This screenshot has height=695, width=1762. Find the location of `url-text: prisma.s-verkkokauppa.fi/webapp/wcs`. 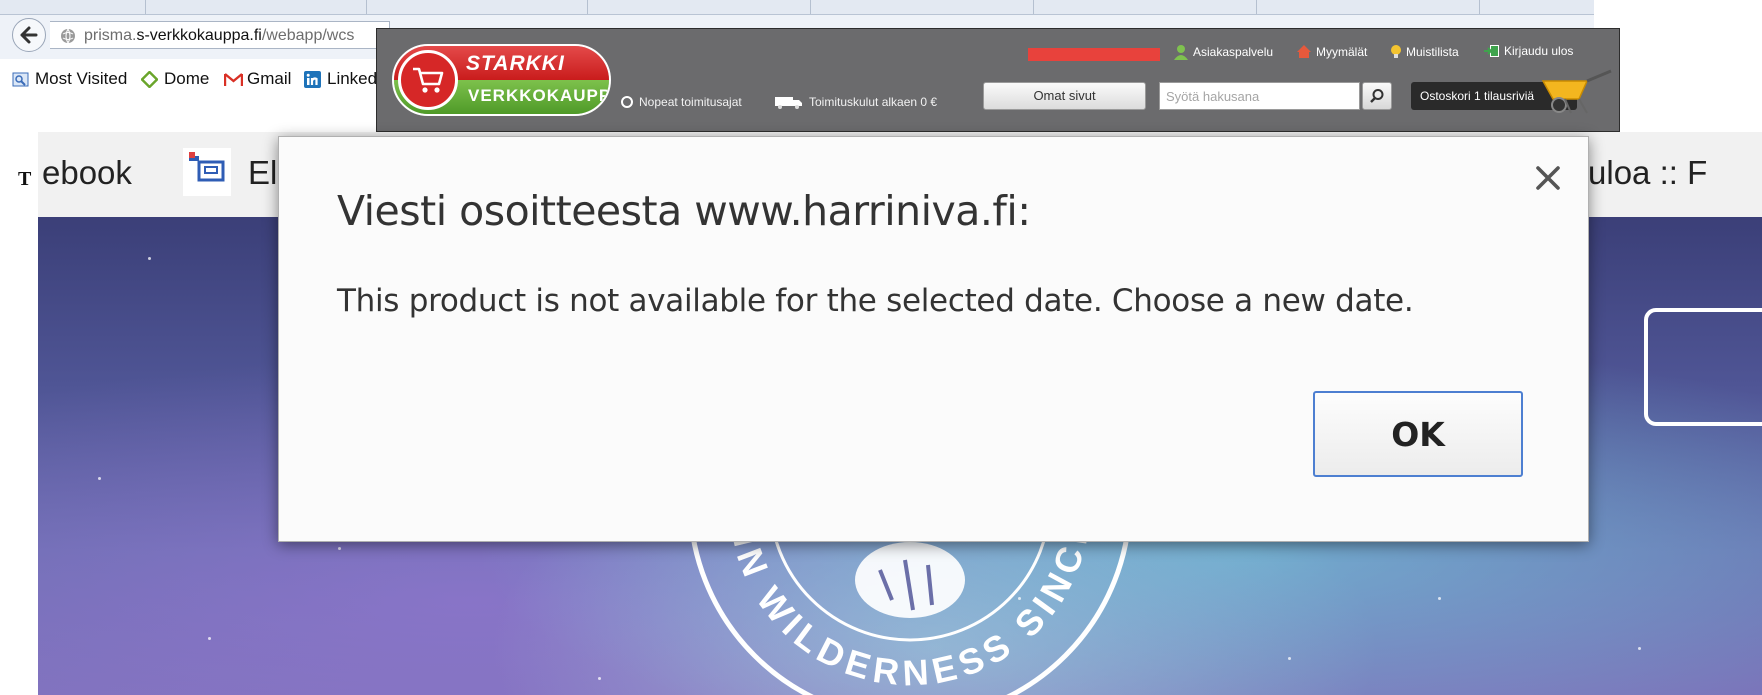

url-text: prisma.s-verkkokauppa.fi/webapp/wcs is located at coordinates (219, 36).